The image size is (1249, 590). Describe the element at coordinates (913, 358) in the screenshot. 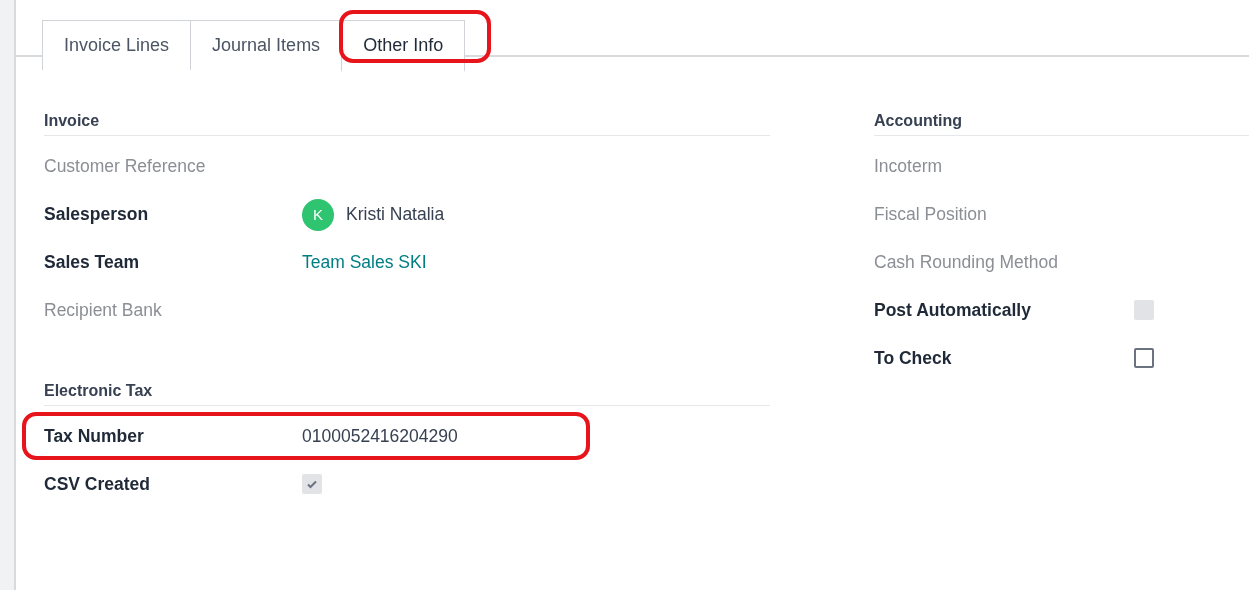

I see `field-label: To Check` at that location.